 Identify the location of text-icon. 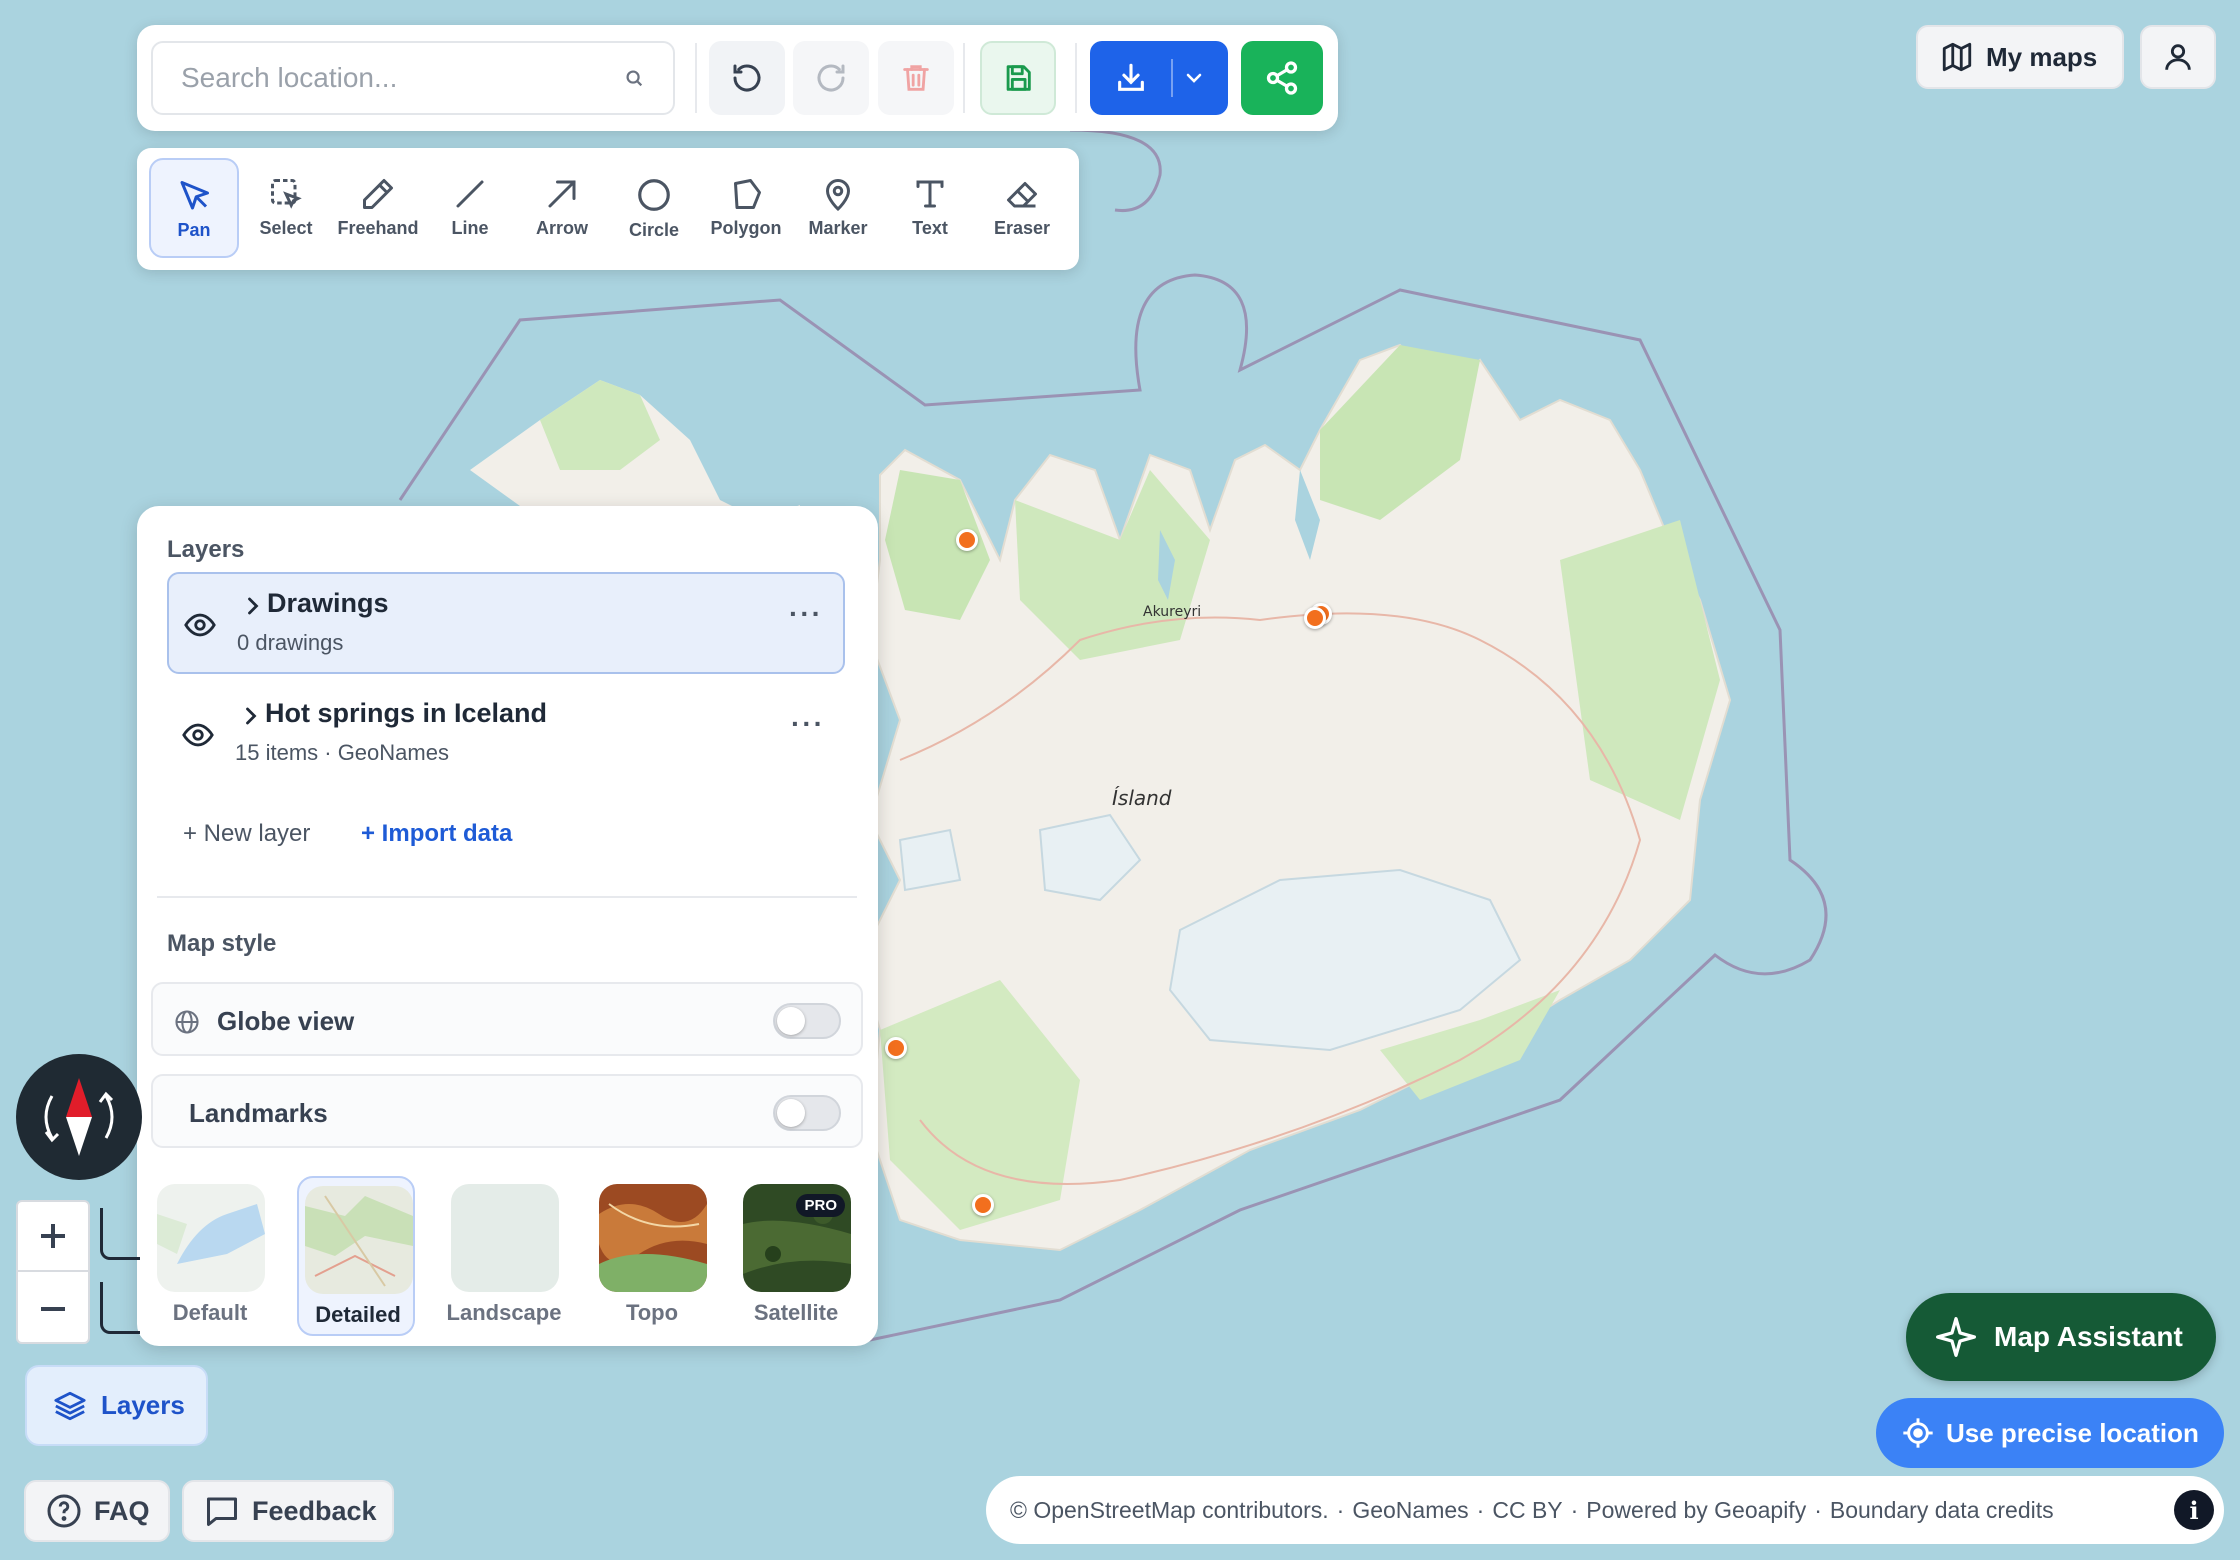
(930, 194).